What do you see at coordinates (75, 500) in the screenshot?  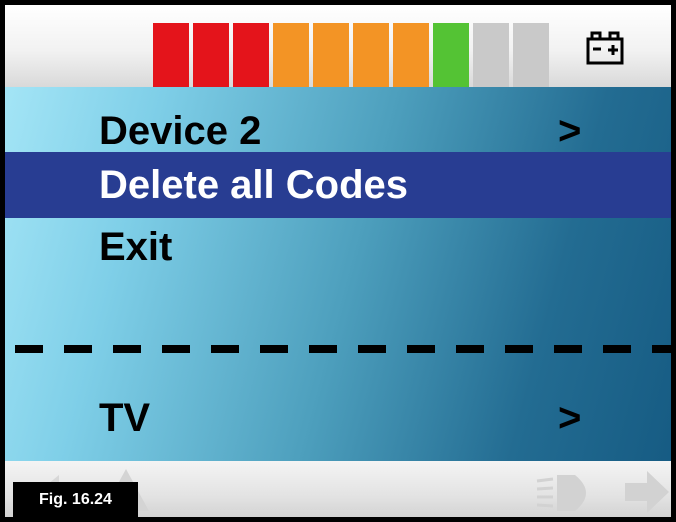 I see `figure-label: Fig. 16.24` at bounding box center [75, 500].